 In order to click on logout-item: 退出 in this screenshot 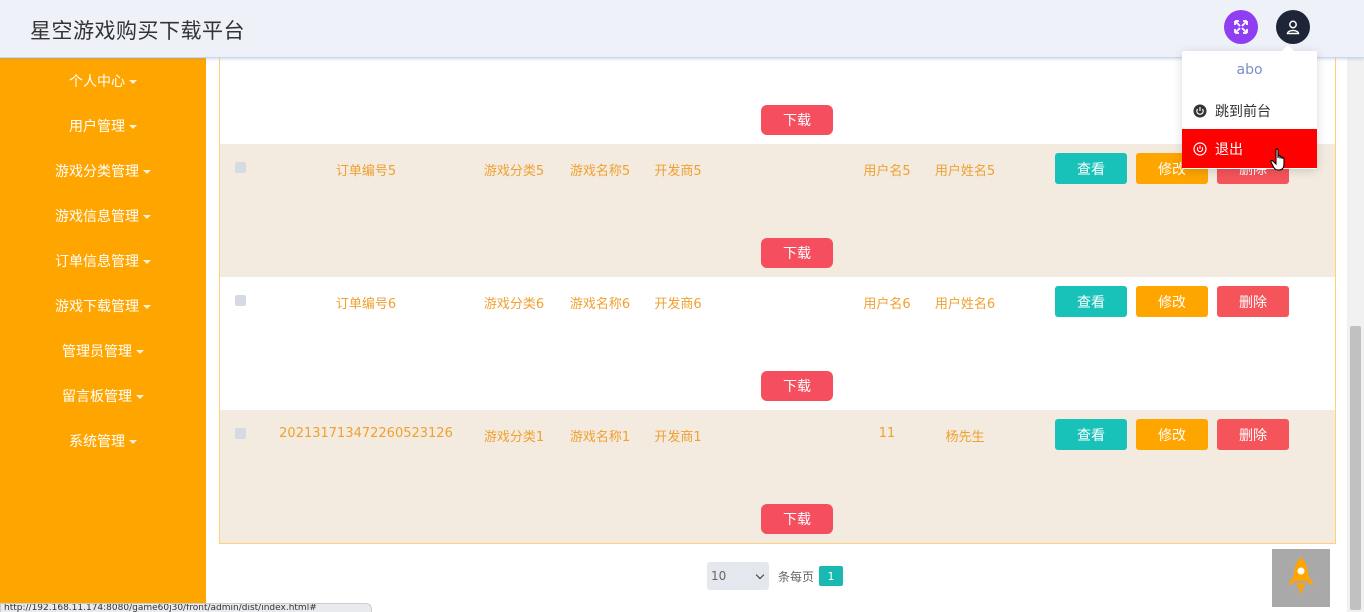, I will do `click(1249, 148)`.